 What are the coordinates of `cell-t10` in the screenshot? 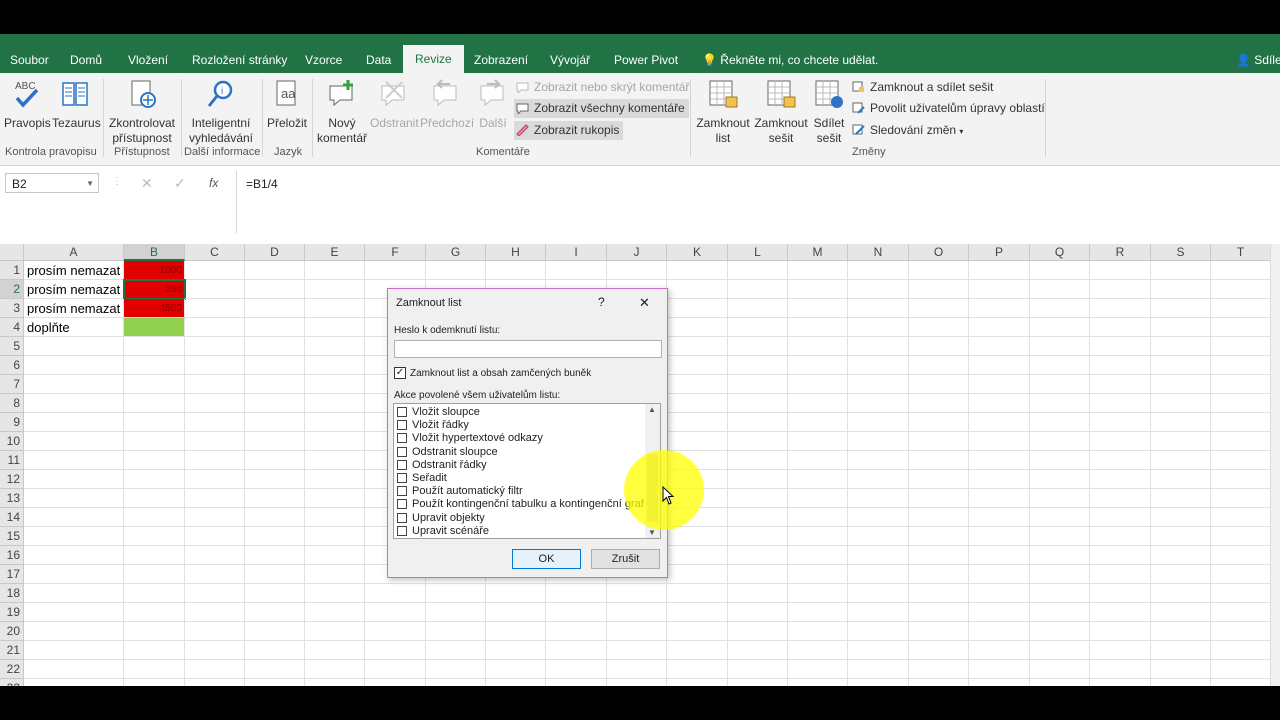 It's located at (1240, 441).